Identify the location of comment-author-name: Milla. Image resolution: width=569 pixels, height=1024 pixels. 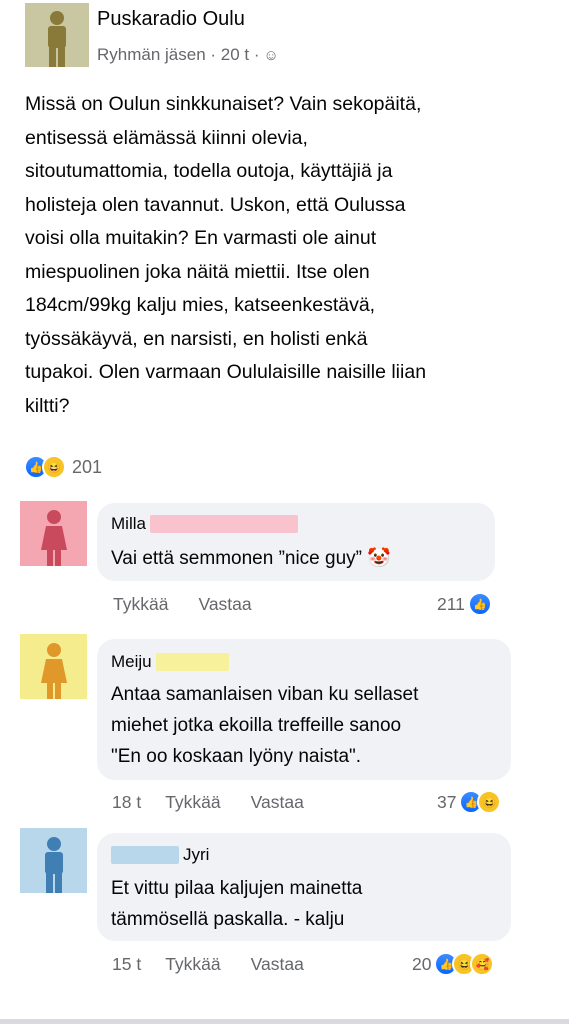
(128, 523).